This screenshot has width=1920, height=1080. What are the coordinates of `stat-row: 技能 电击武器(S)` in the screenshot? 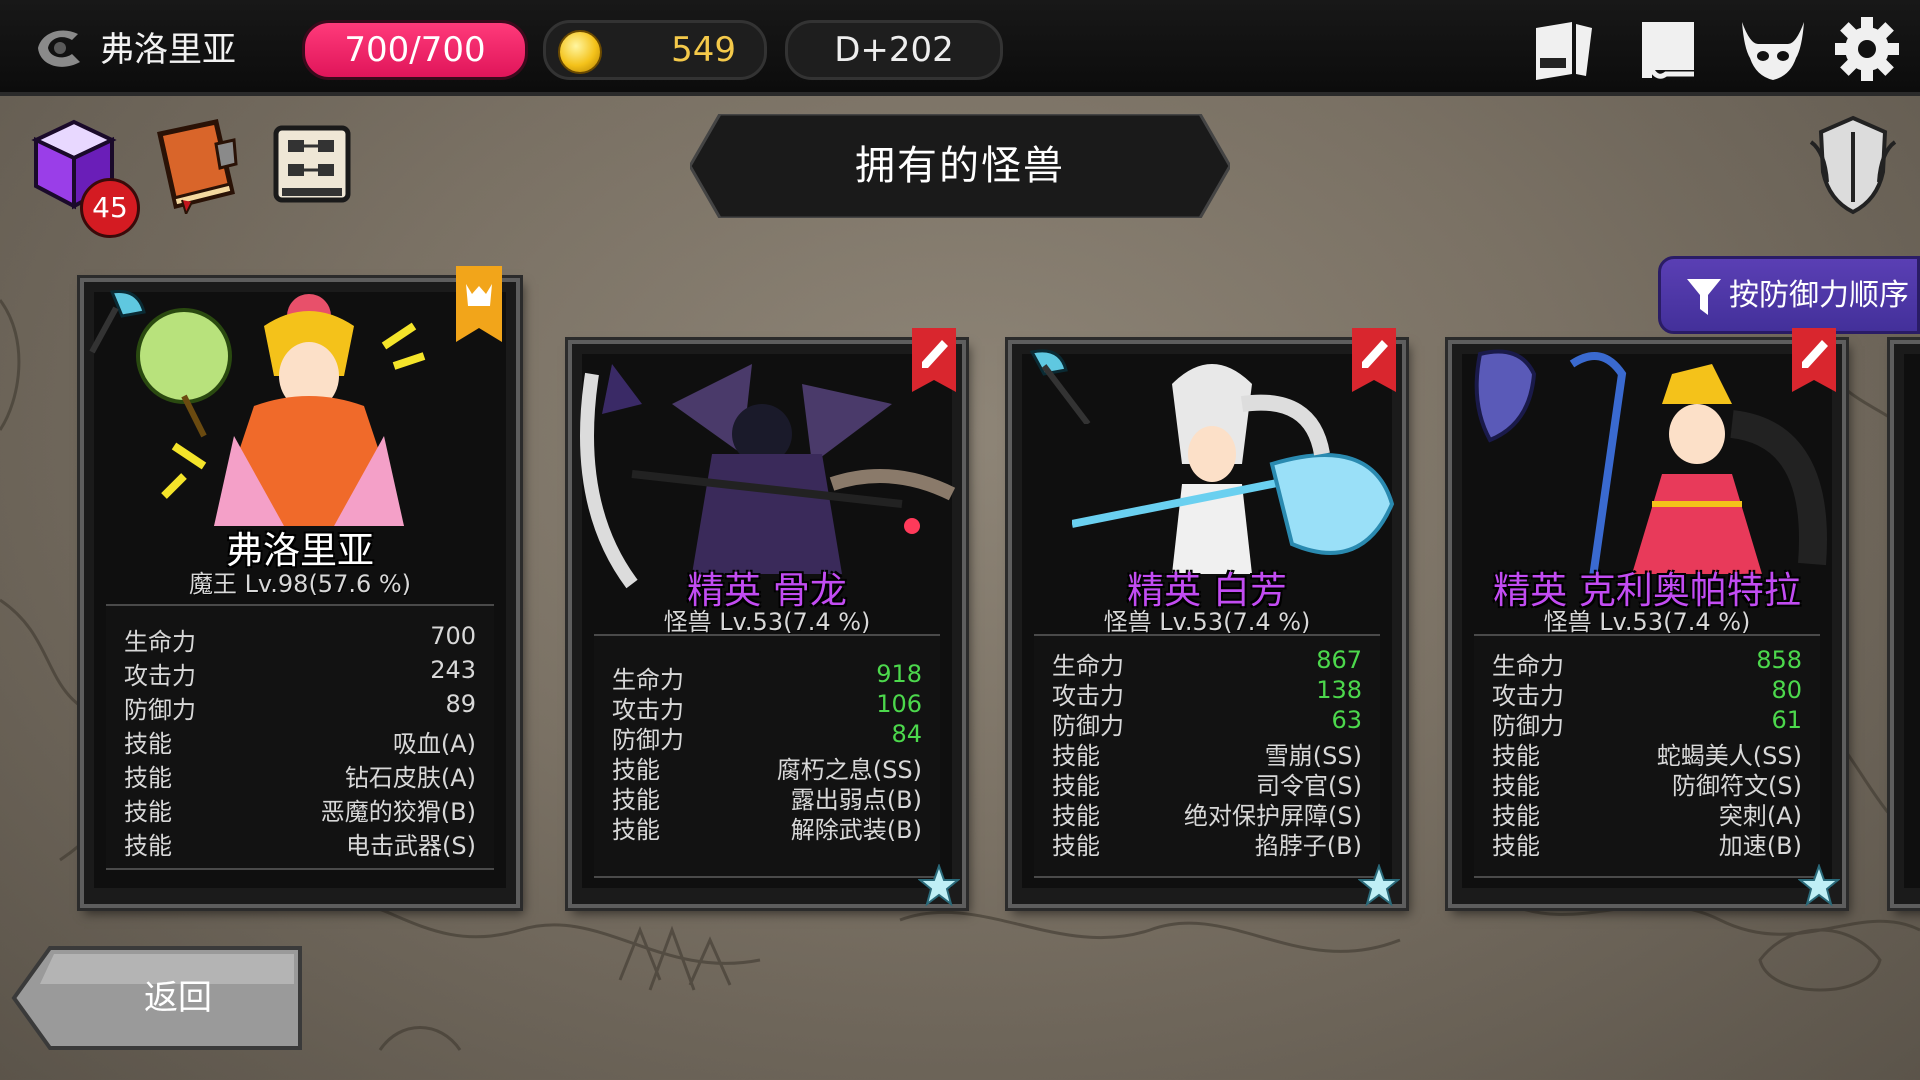 It's located at (300, 843).